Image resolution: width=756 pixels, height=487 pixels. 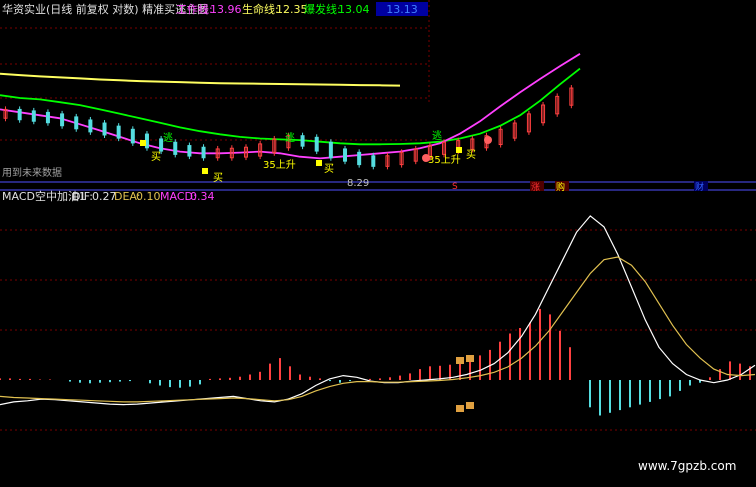 What do you see at coordinates (279, 165) in the screenshot?
I see `signal-rise-1: 35上升` at bounding box center [279, 165].